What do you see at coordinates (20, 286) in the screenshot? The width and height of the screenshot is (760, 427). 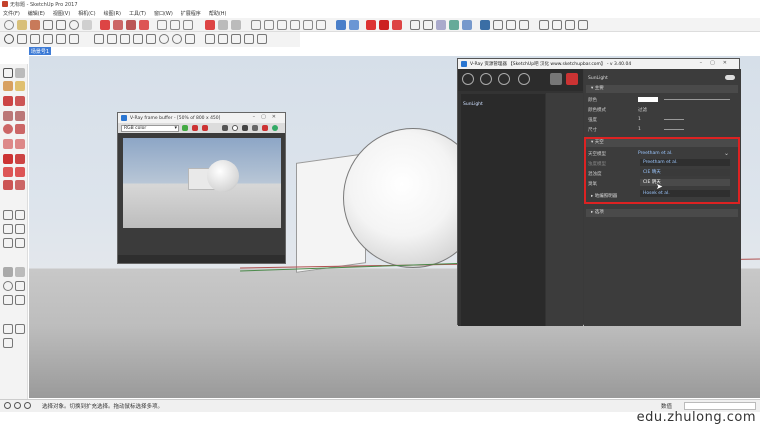 I see `zoom-window-icon` at bounding box center [20, 286].